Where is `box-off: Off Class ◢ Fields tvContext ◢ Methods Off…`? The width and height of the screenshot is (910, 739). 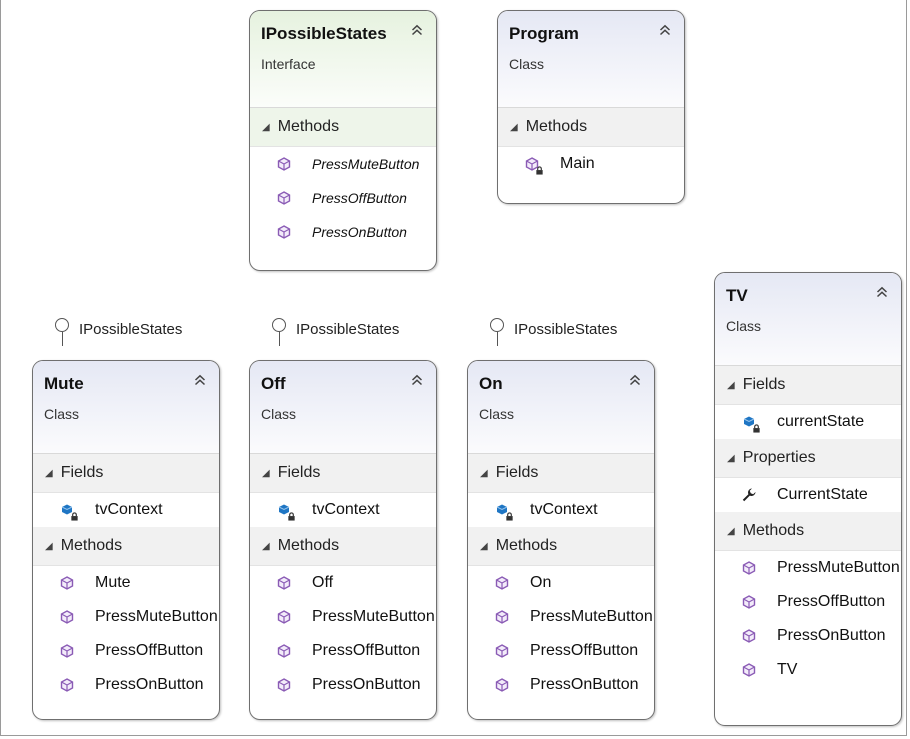 box-off: Off Class ◢ Fields tvContext ◢ Methods Off… is located at coordinates (343, 540).